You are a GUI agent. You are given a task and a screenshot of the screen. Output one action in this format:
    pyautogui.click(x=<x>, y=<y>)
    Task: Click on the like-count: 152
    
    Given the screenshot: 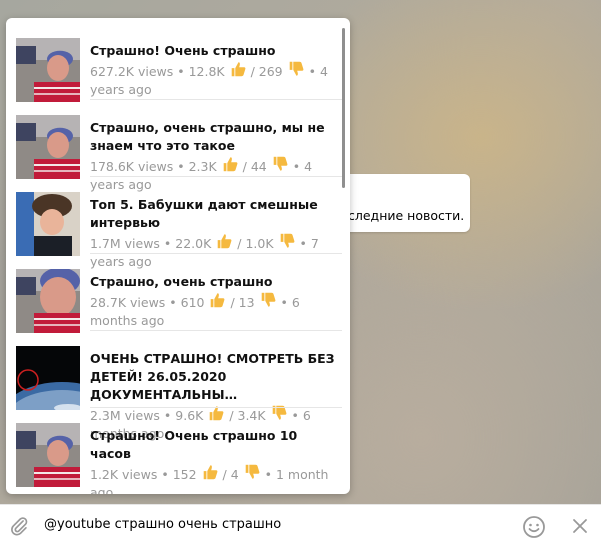 What is the action you would take?
    pyautogui.click(x=184, y=474)
    